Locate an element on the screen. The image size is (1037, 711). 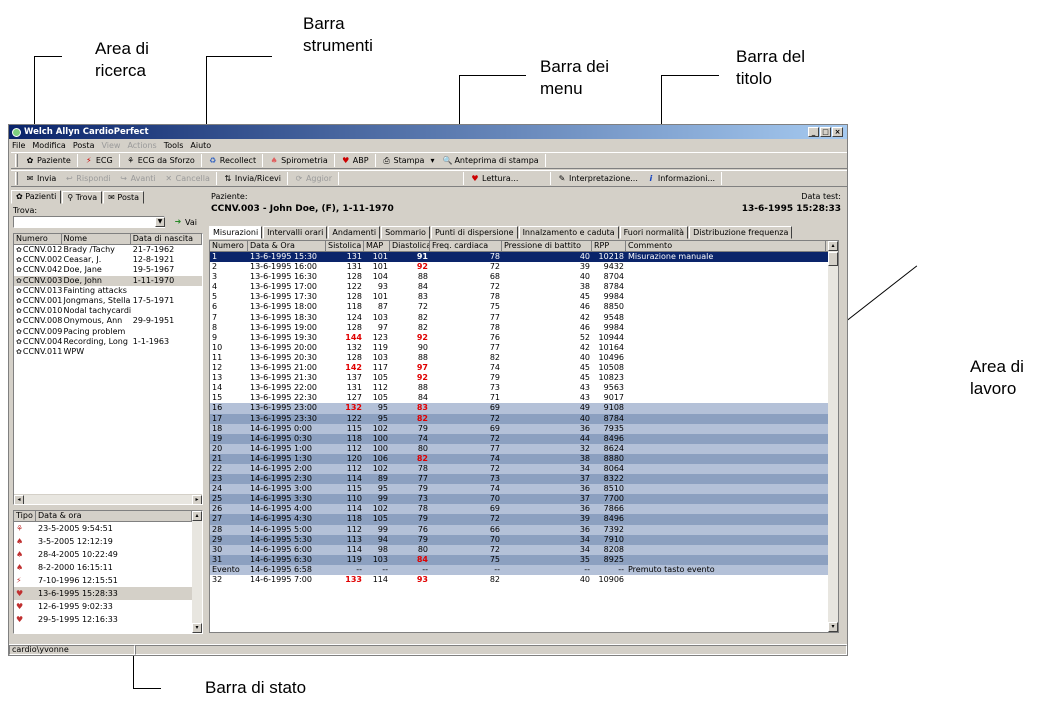
tab-posta: ✉ Posta is located at coordinates (124, 197).